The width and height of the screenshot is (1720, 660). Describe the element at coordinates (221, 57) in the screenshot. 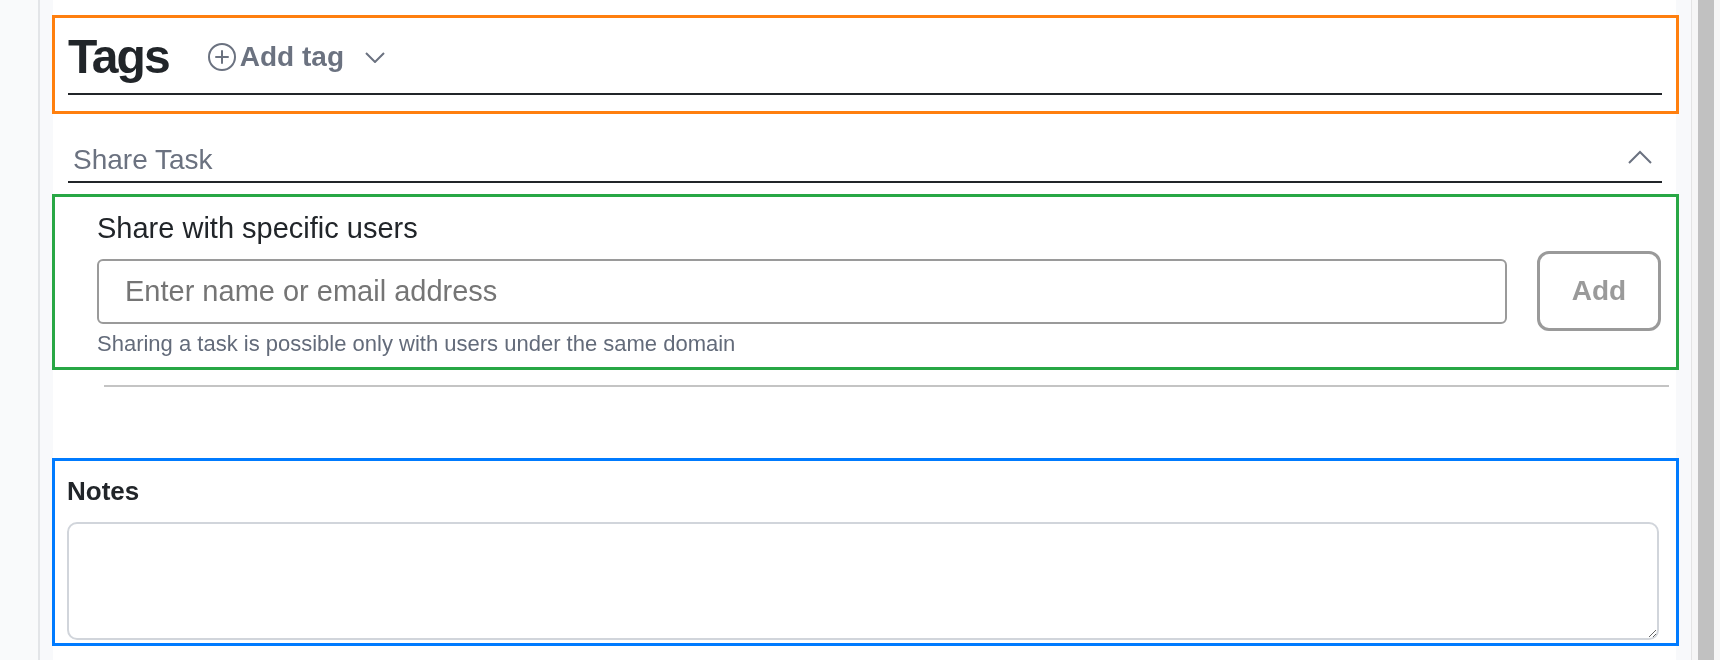

I see `plus-circle-icon` at that location.